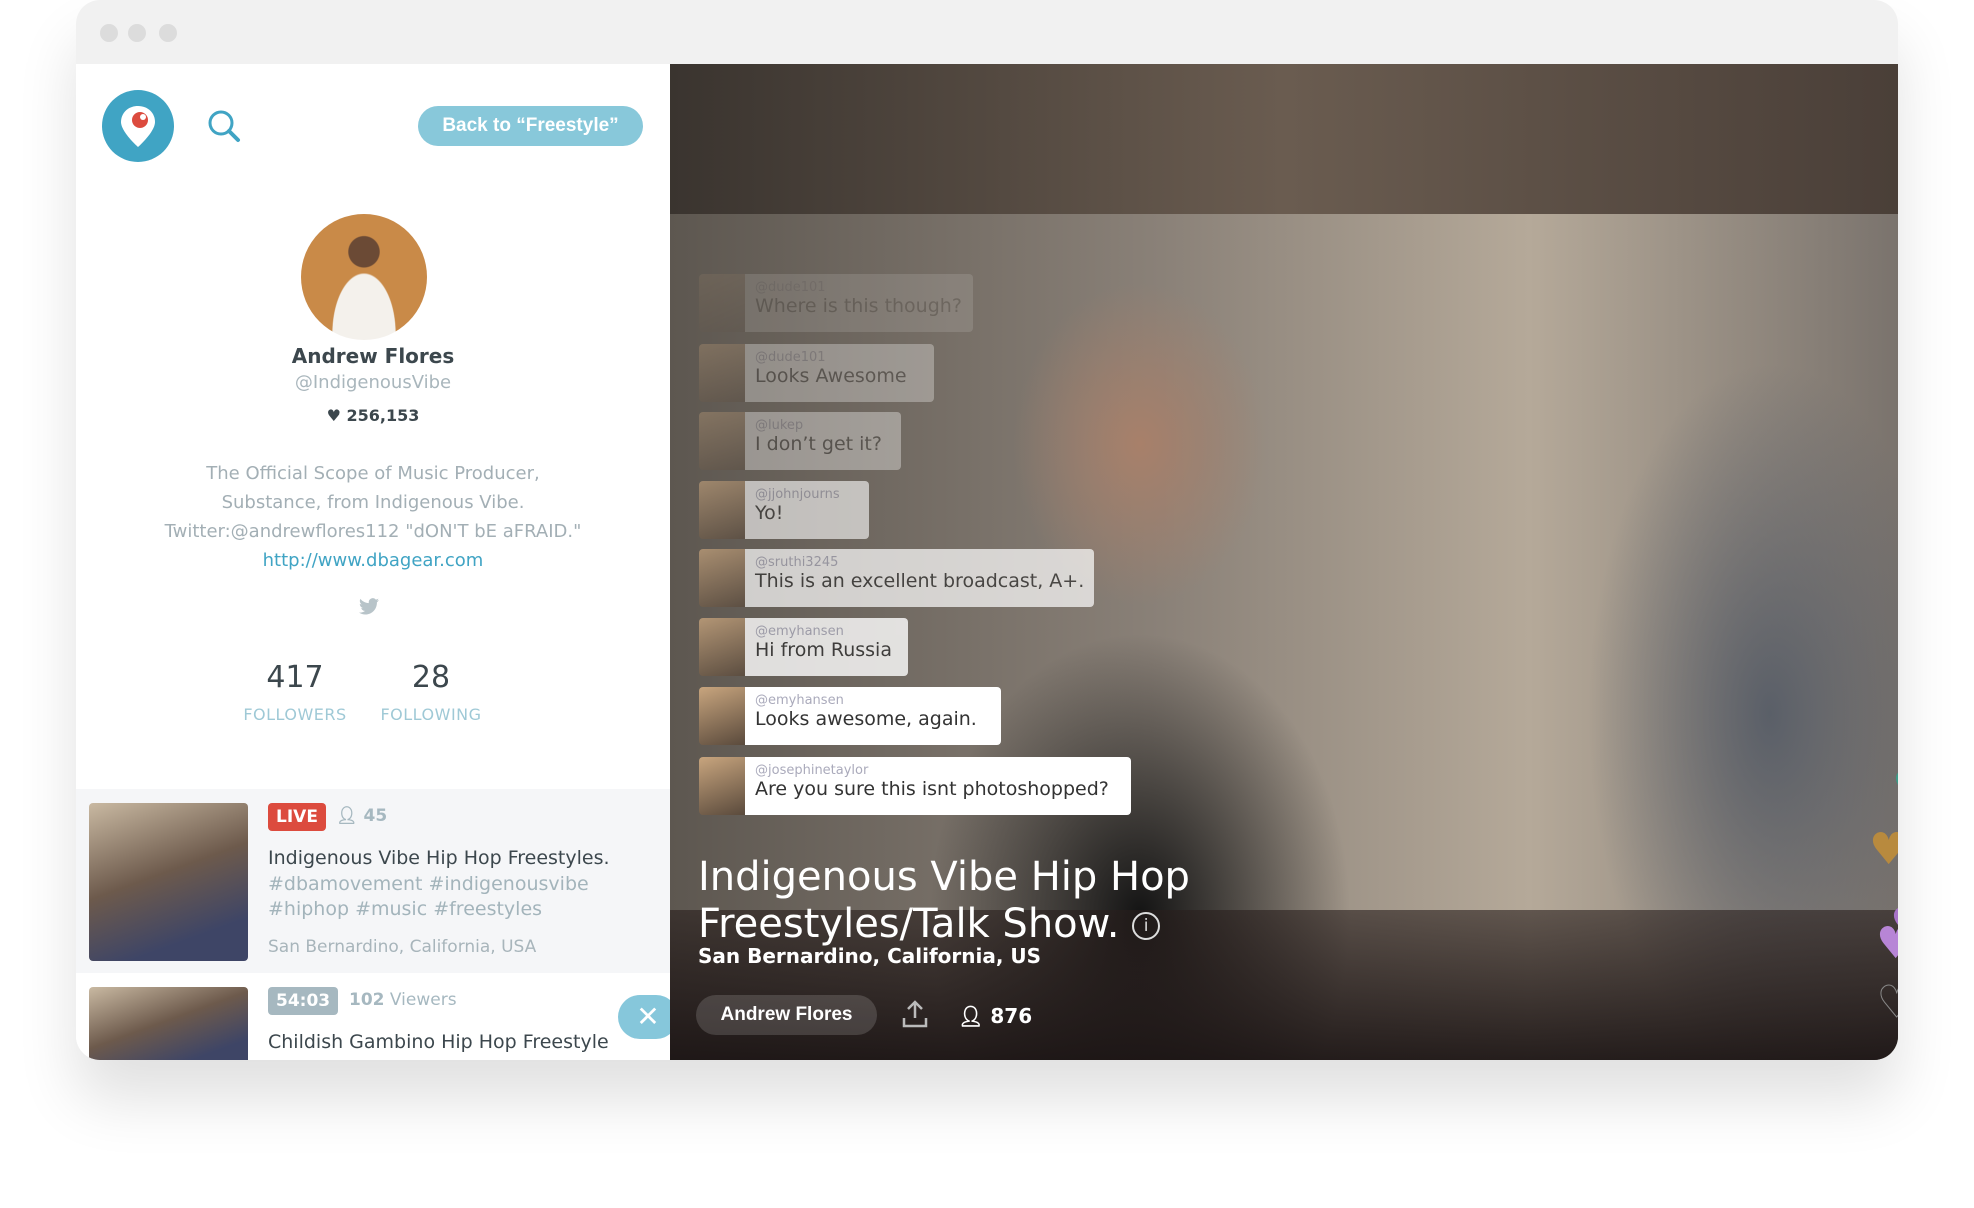  Describe the element at coordinates (944, 877) in the screenshot. I see `title-line: Indigenous Vibe Hip Hop` at that location.